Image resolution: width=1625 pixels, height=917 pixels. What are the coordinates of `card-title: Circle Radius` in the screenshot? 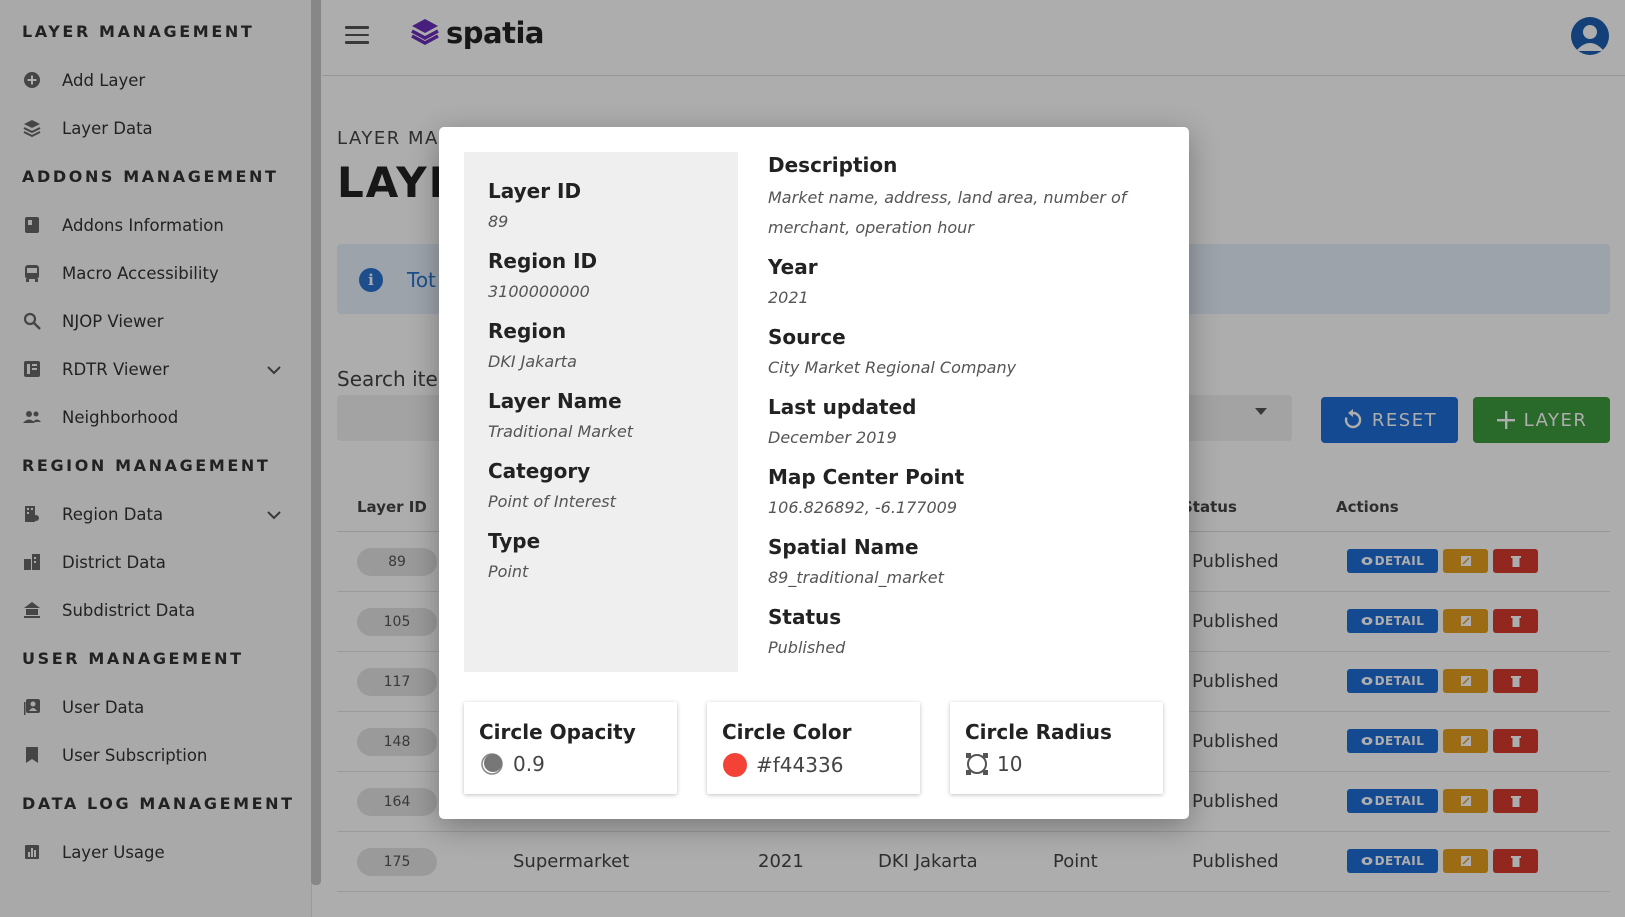 It's located at (1038, 732).